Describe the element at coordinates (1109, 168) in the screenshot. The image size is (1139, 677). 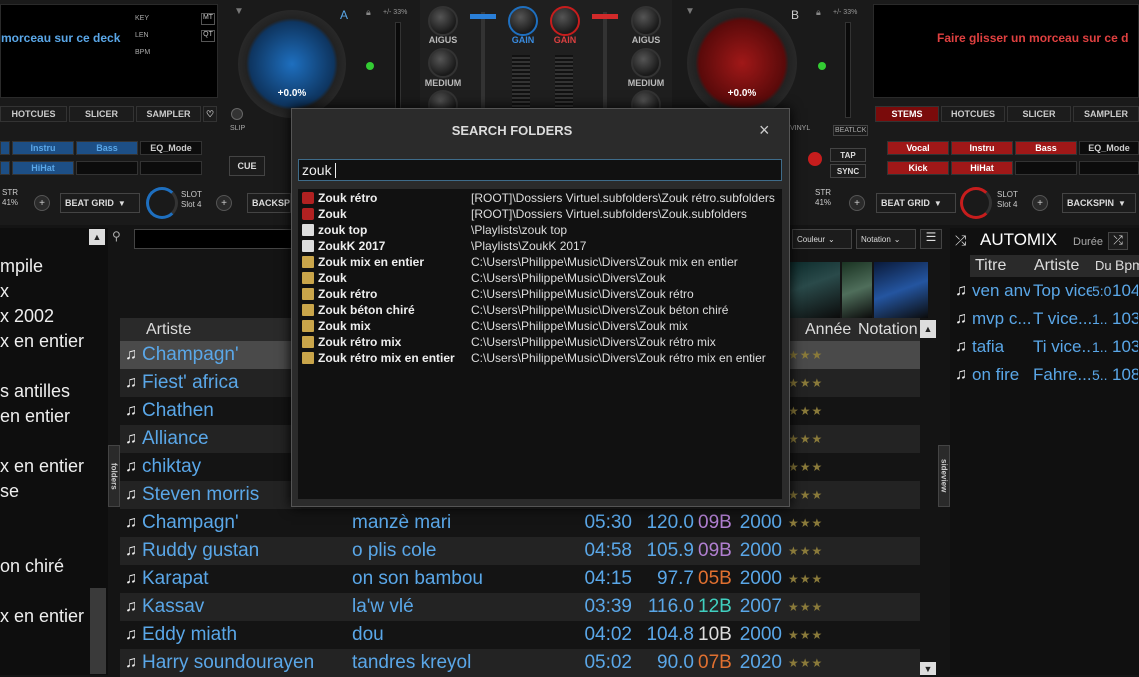
I see `pad-empty-b2` at that location.